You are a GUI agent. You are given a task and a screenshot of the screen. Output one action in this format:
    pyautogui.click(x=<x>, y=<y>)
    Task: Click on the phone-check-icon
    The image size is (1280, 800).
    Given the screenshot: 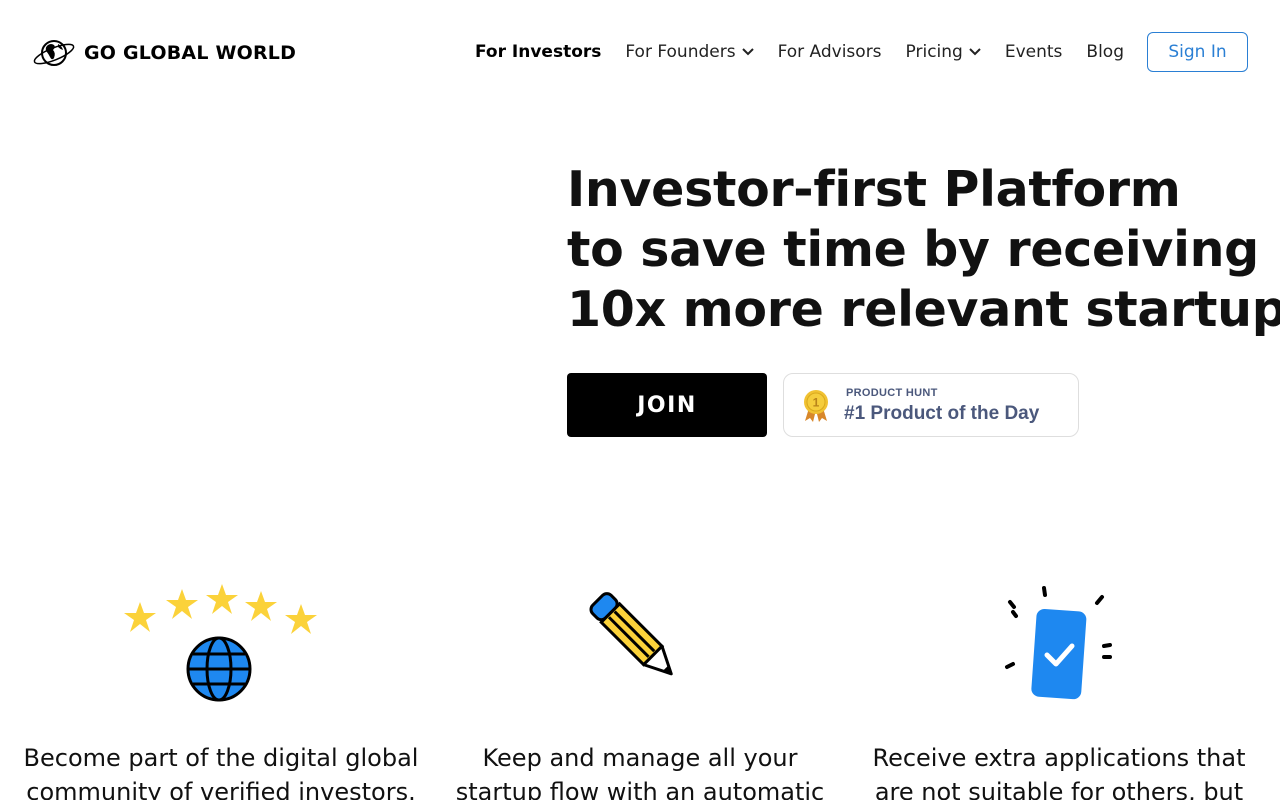 What is the action you would take?
    pyautogui.click(x=1058, y=643)
    